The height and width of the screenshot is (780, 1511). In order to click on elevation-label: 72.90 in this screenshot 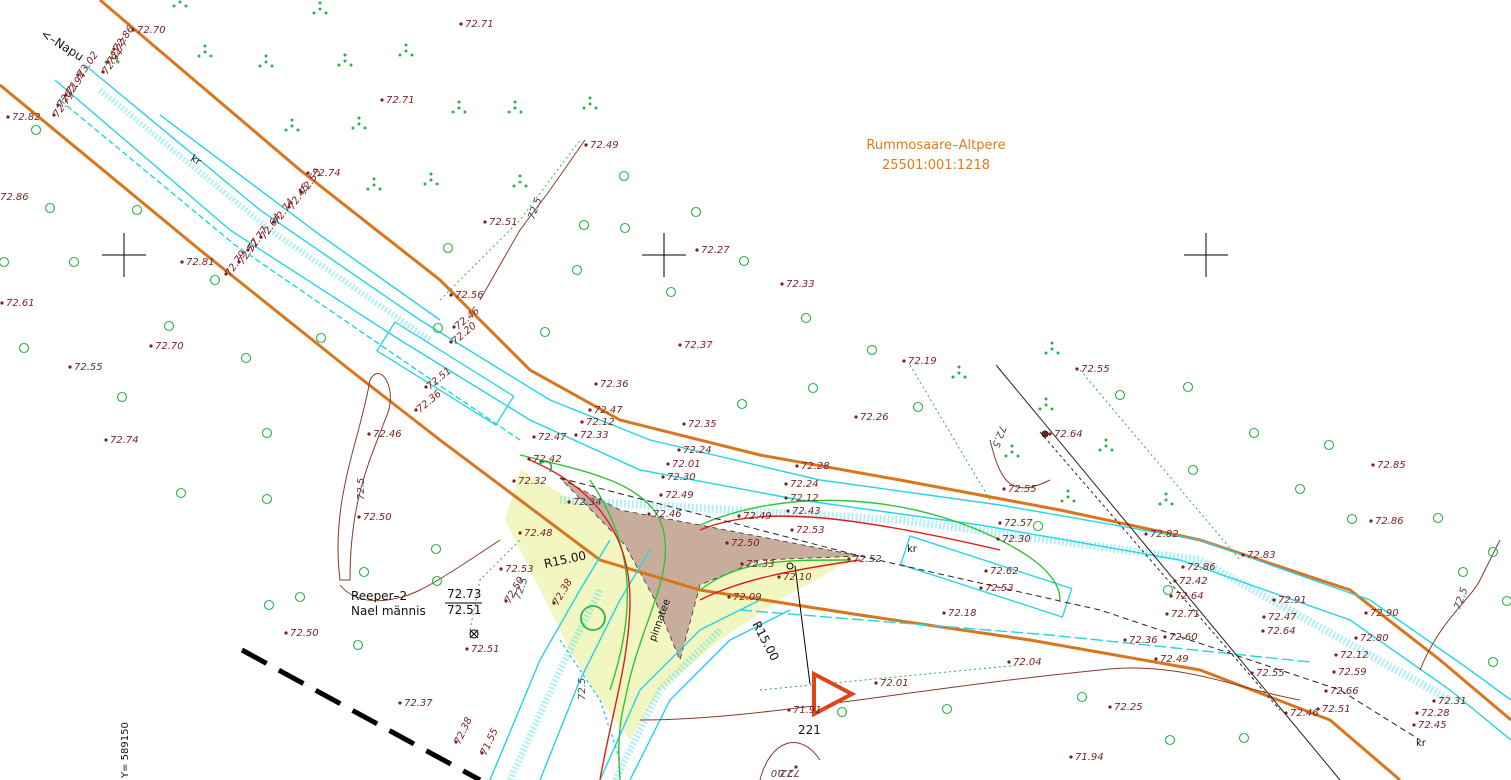, I will do `click(1384, 613)`.